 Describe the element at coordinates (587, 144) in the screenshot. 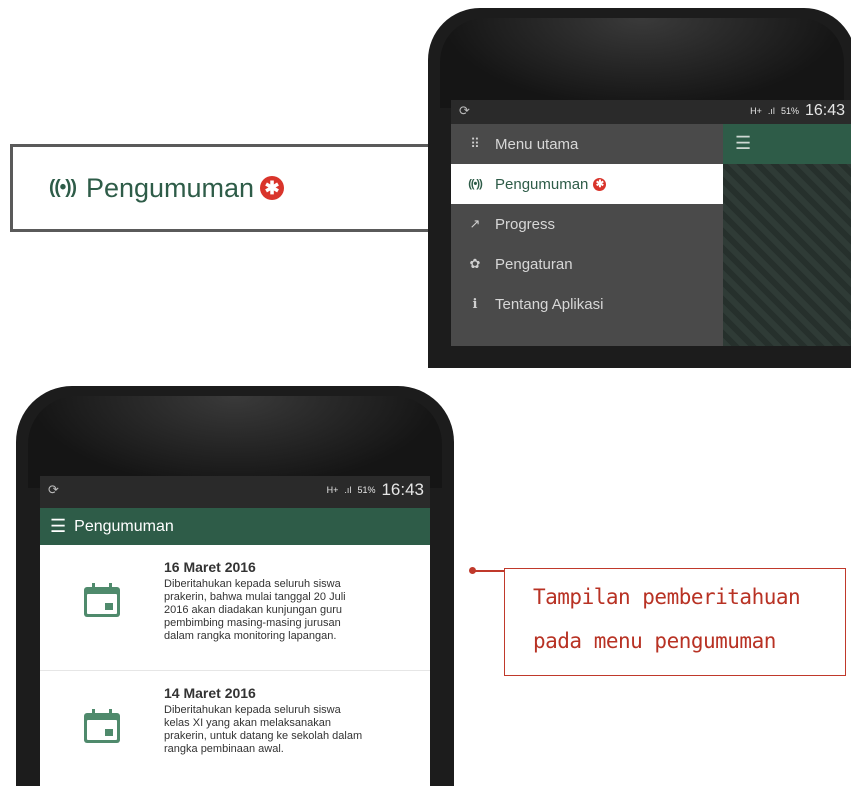

I see `drawer-item-menu-utama: ⠿ Menu utama` at that location.